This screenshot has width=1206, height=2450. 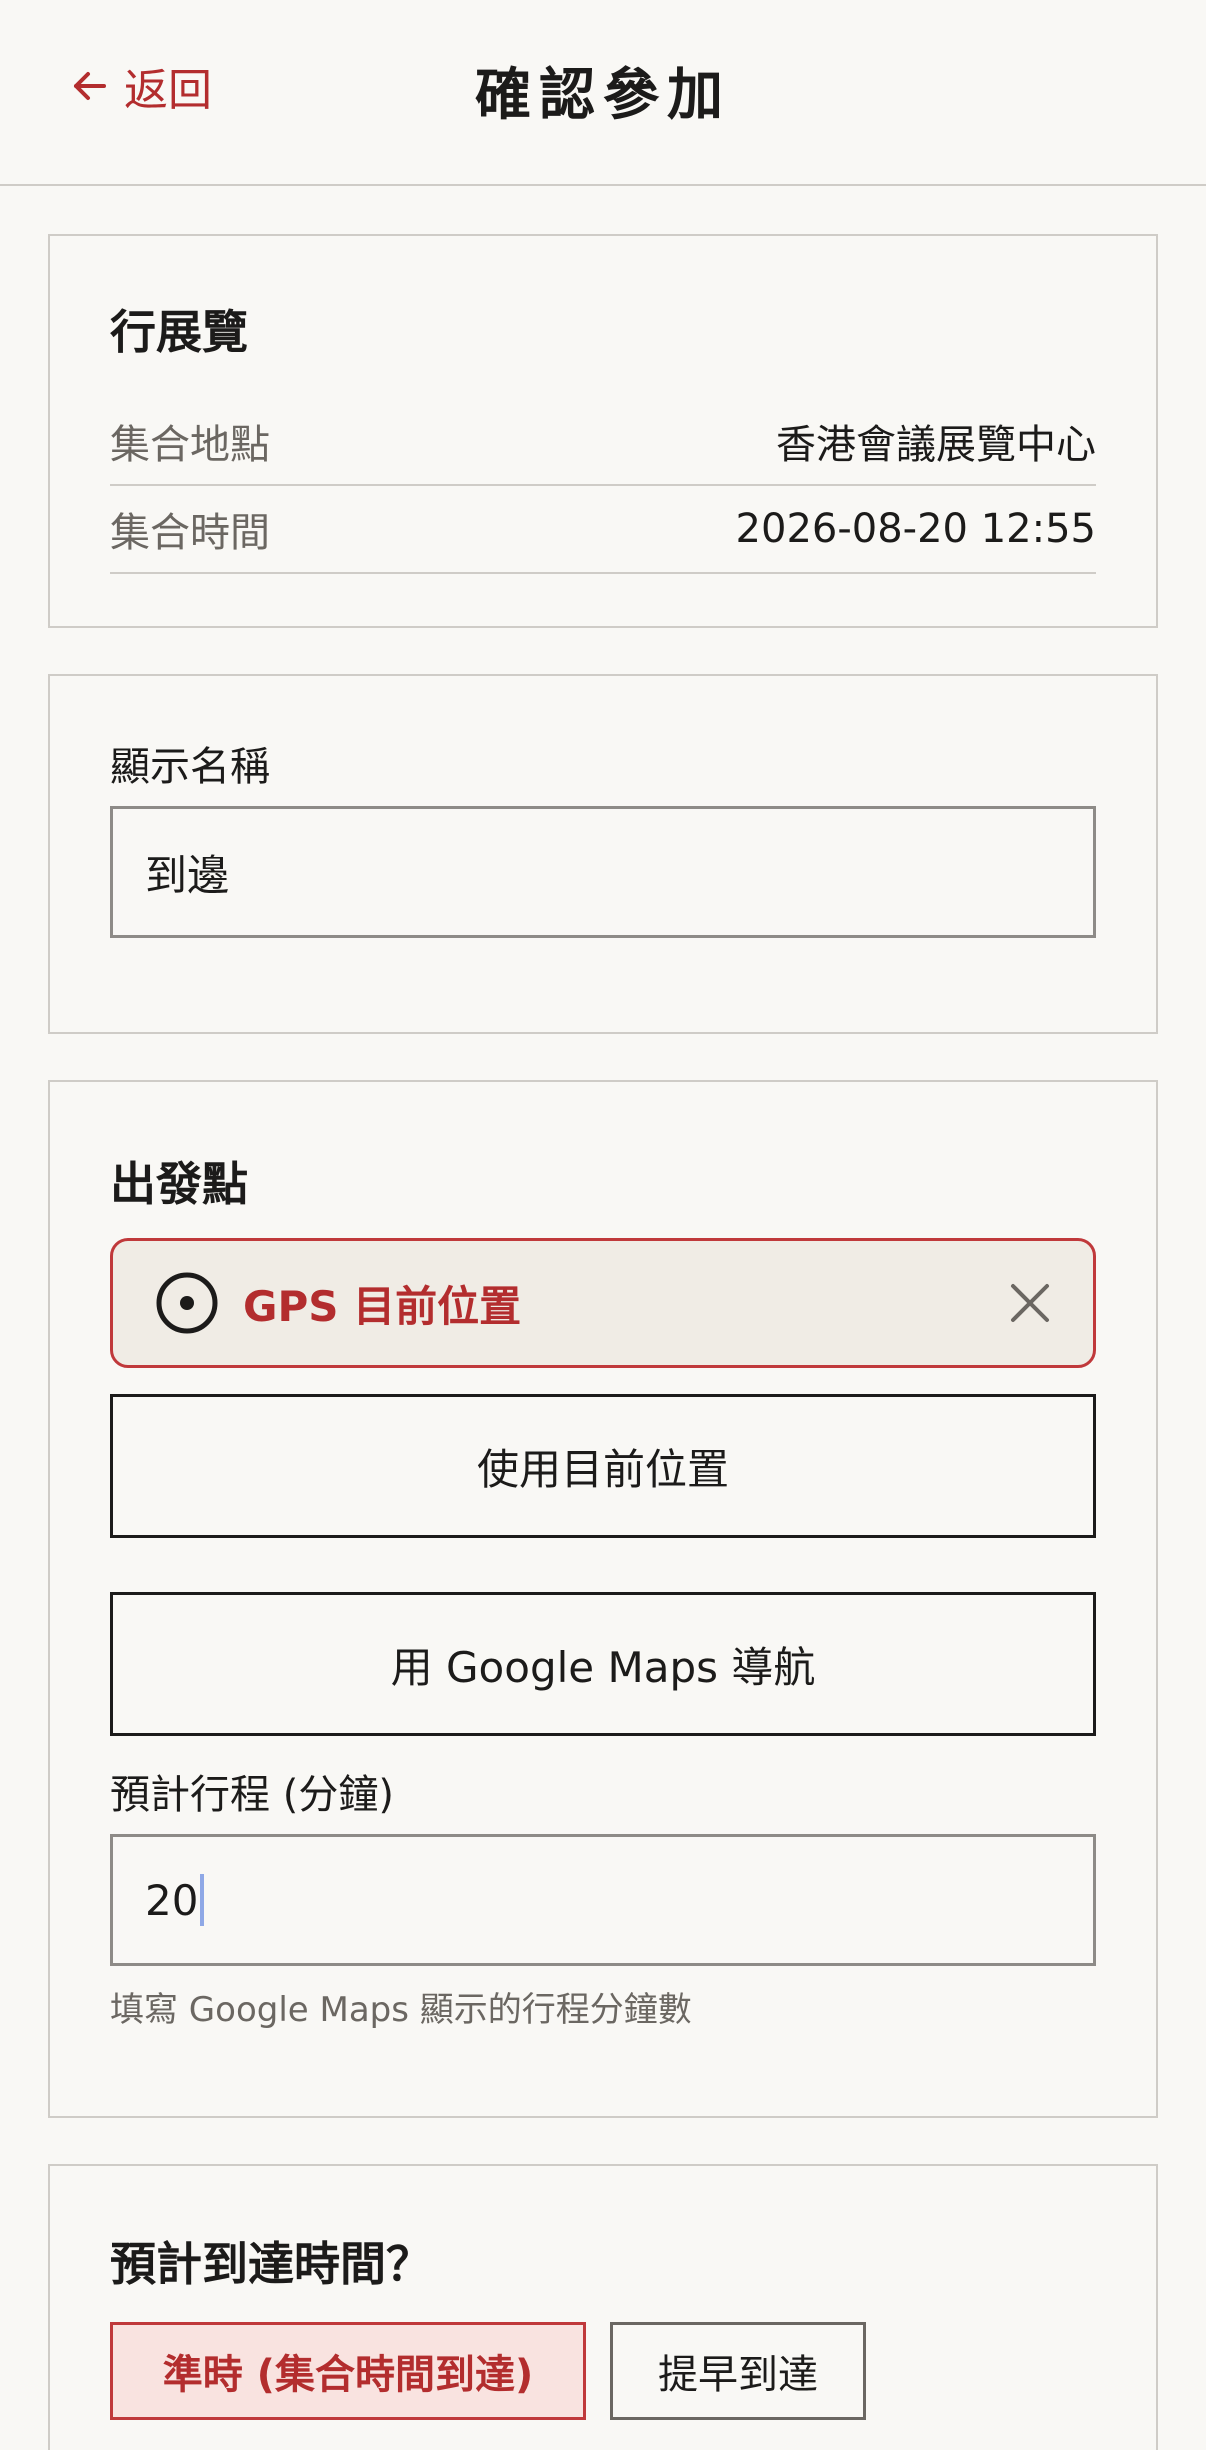 I want to click on close-icon, so click(x=1030, y=1303).